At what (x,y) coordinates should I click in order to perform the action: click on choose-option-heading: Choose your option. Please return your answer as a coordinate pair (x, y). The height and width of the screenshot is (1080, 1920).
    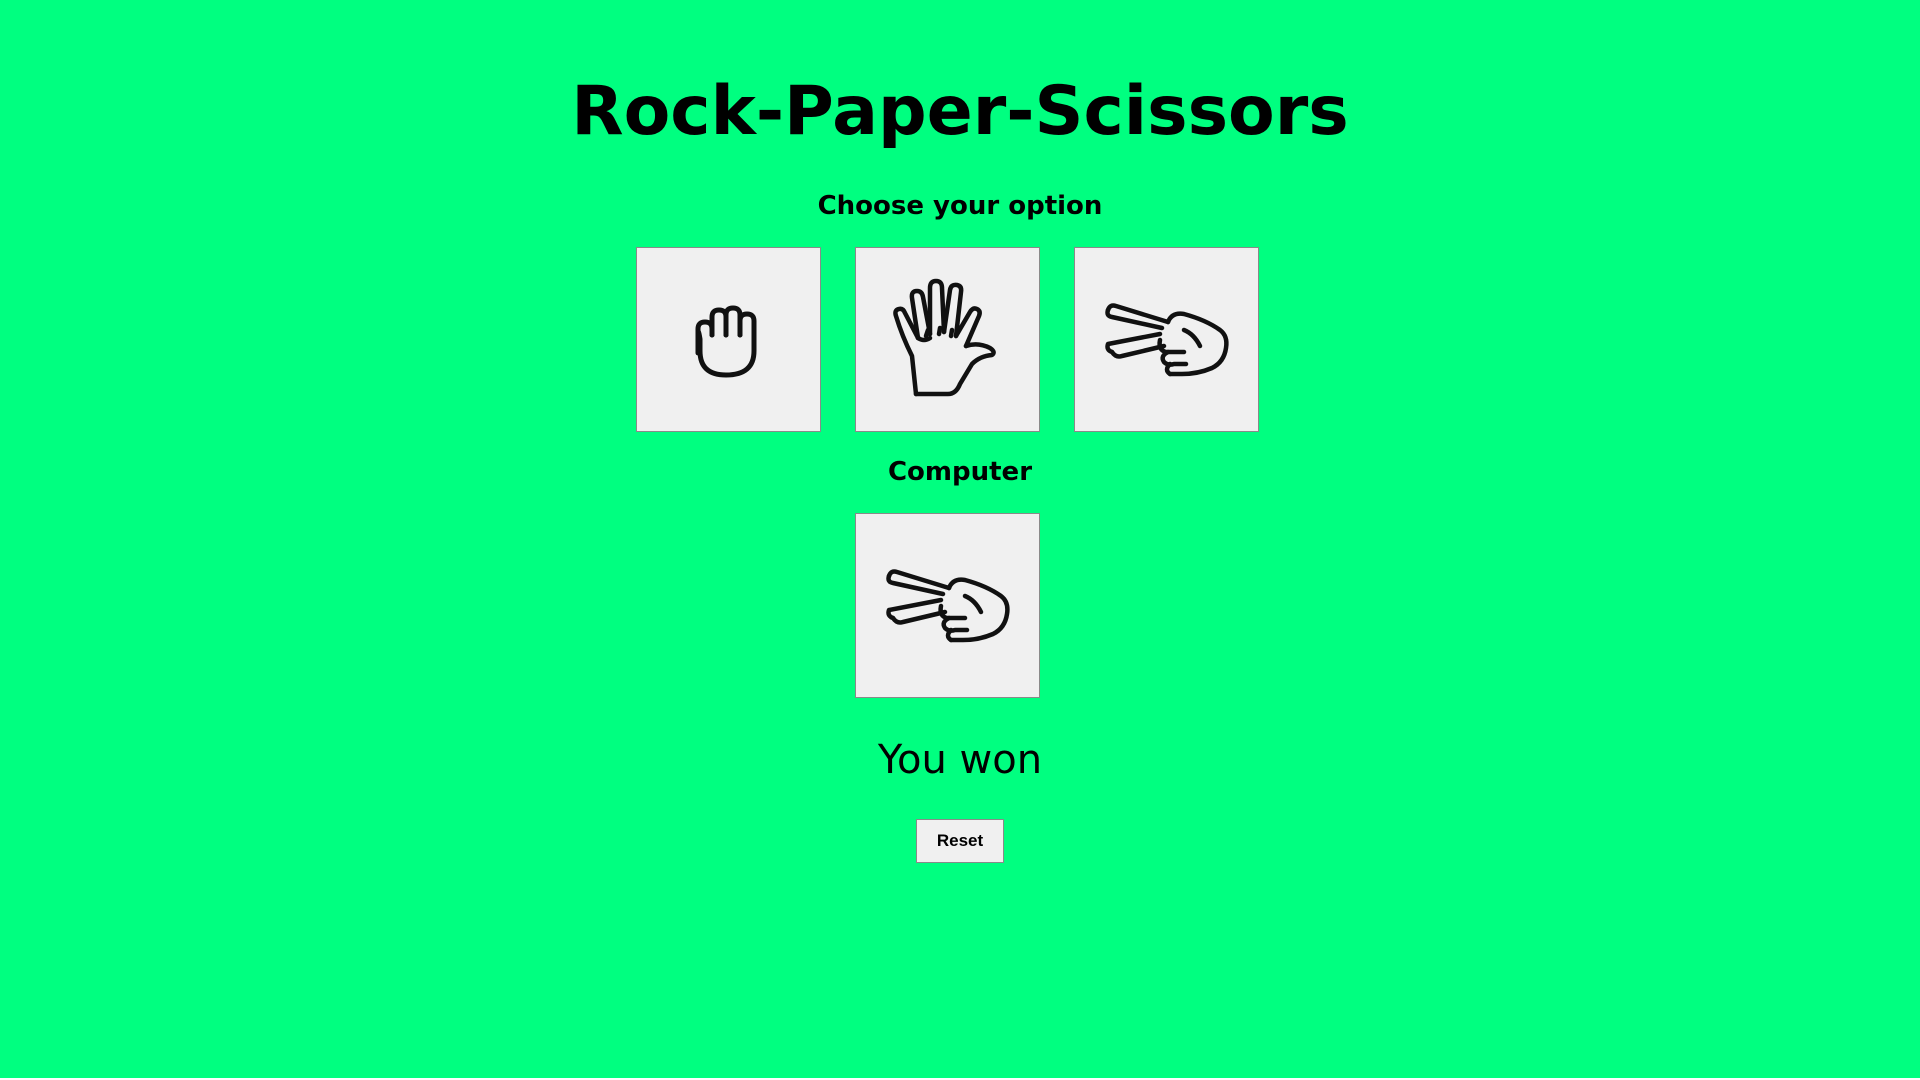
    Looking at the image, I should click on (960, 206).